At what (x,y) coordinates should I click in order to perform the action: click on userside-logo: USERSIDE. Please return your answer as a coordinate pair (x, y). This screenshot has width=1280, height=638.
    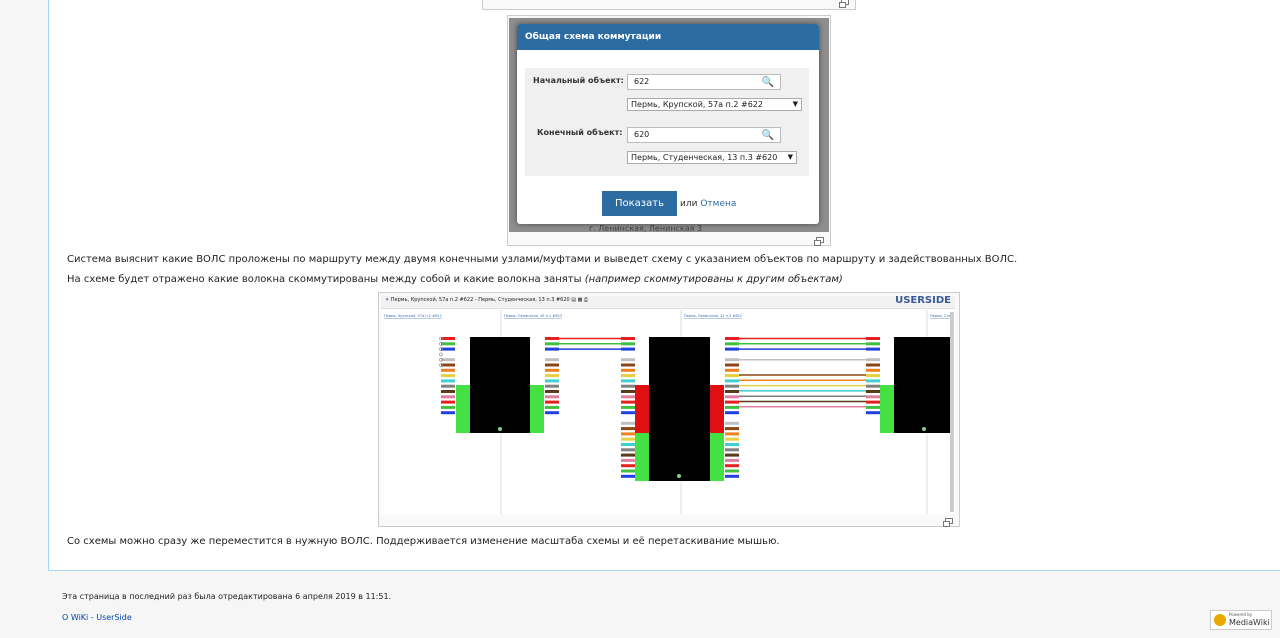
    Looking at the image, I should click on (923, 301).